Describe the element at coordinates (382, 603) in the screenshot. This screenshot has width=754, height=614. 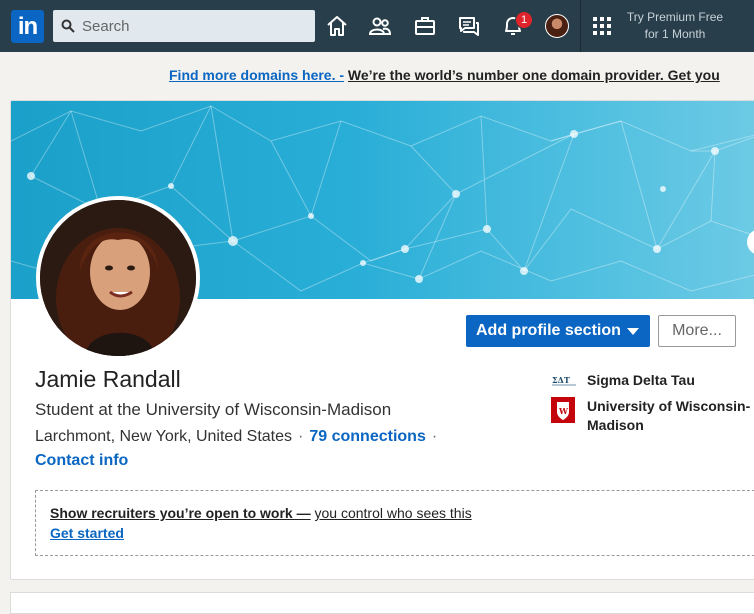
I see `next-section-card` at that location.